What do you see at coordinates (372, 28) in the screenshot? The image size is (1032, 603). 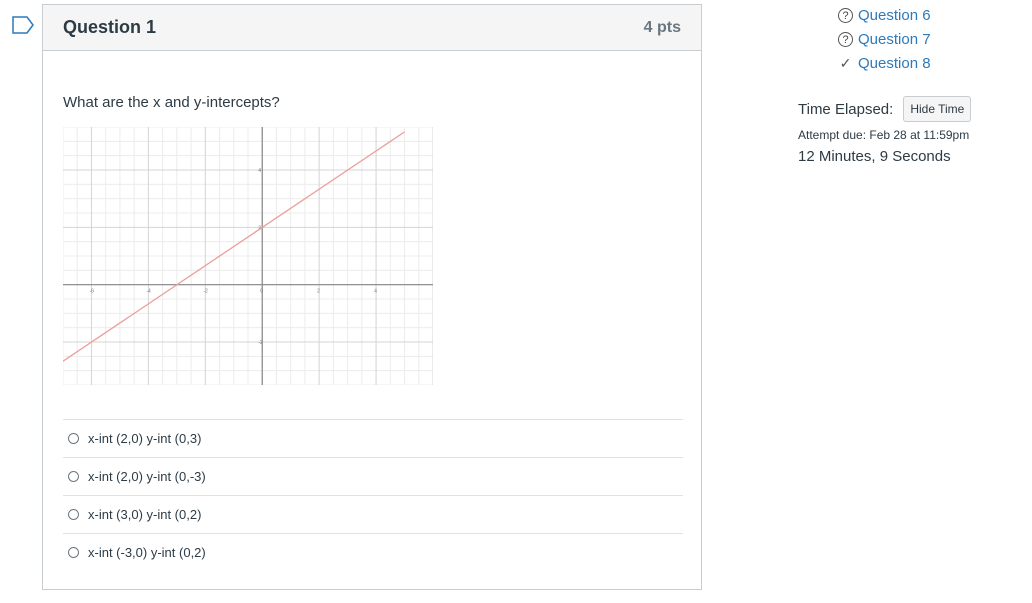 I see `question-header: Question 1 4 pts` at bounding box center [372, 28].